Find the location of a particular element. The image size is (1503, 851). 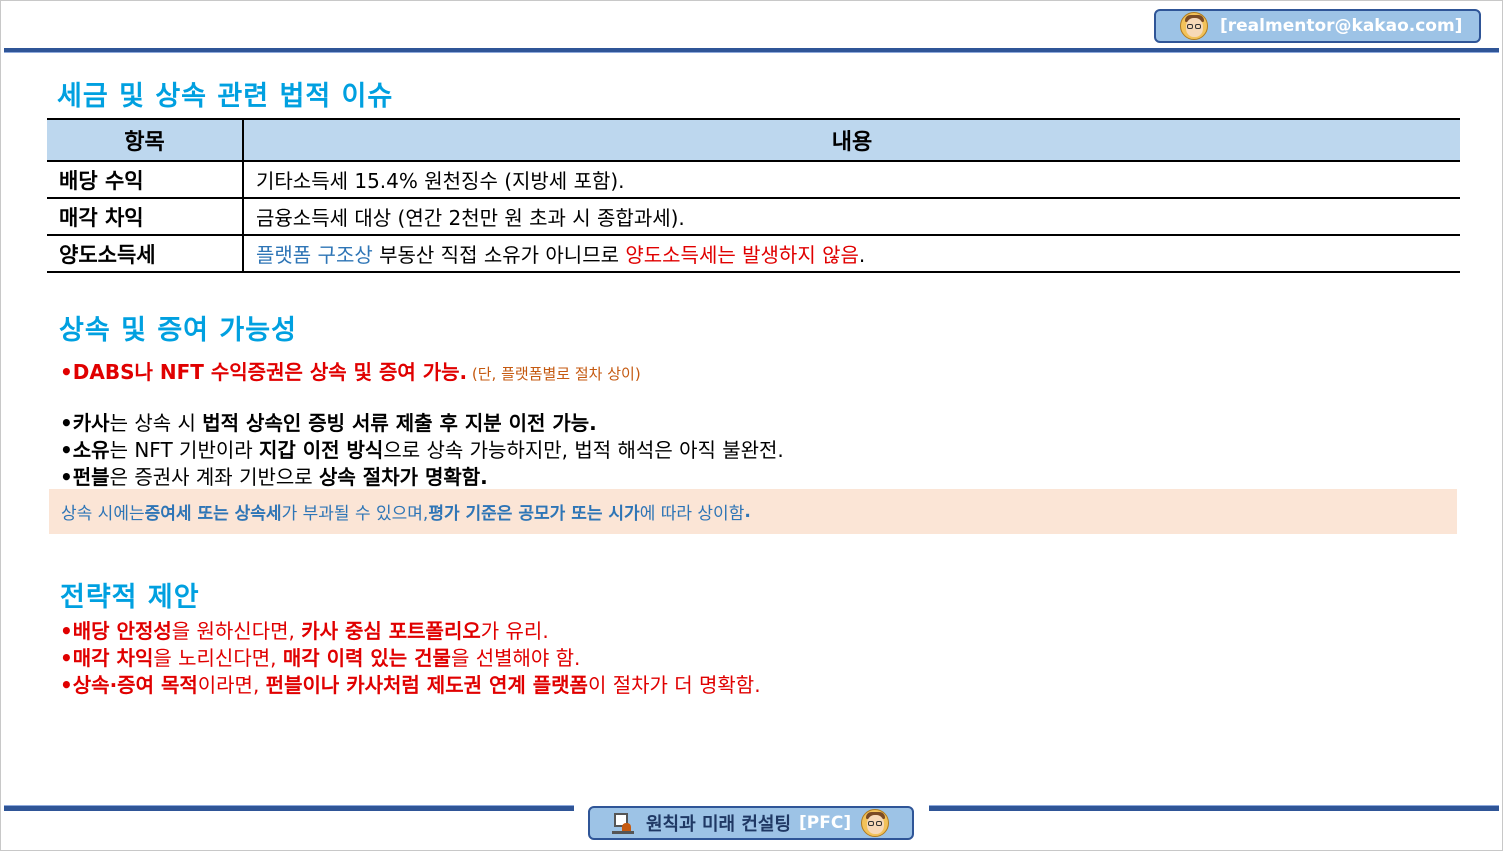

text: 에 따라 상이함 is located at coordinates (692, 514).